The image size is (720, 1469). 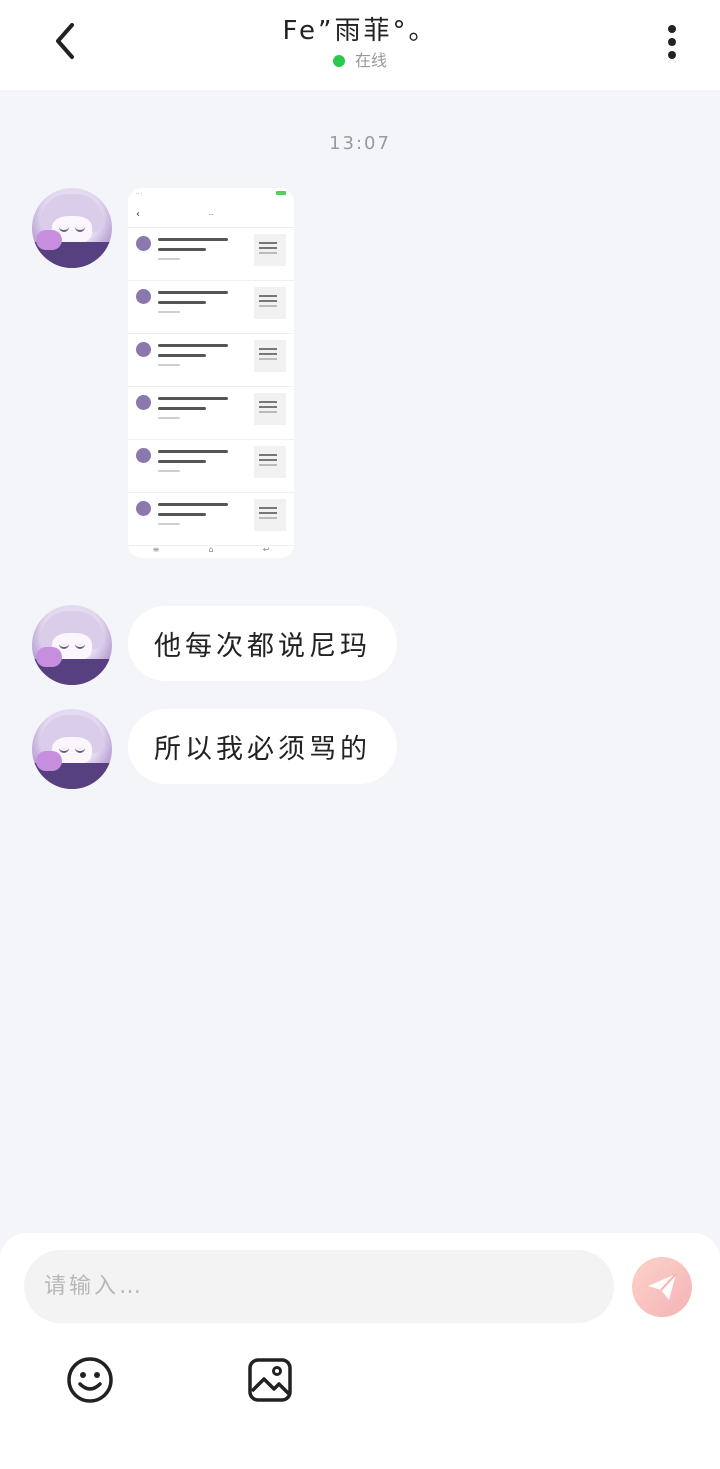 I want to click on send-button, so click(x=662, y=1287).